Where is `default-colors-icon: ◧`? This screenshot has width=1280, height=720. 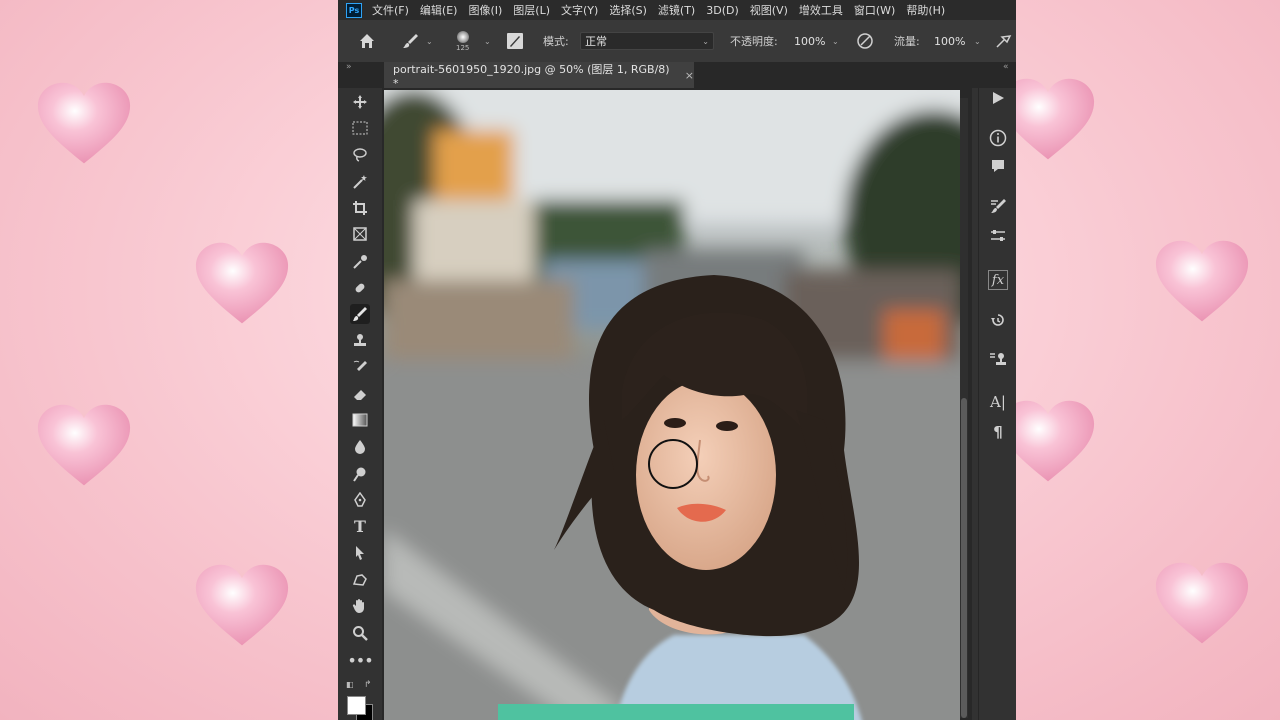 default-colors-icon: ◧ is located at coordinates (350, 684).